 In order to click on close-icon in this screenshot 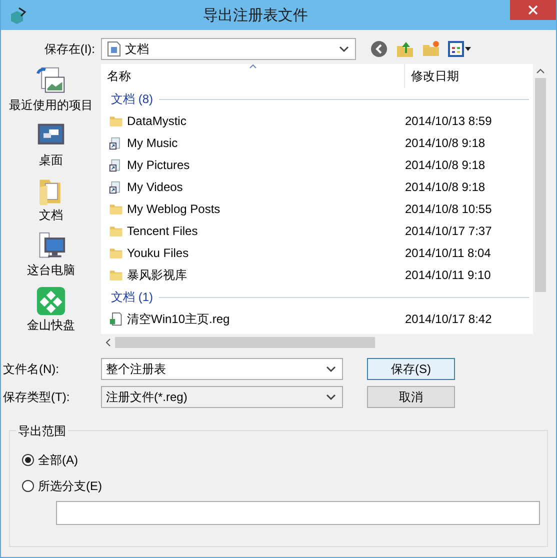, I will do `click(533, 10)`.